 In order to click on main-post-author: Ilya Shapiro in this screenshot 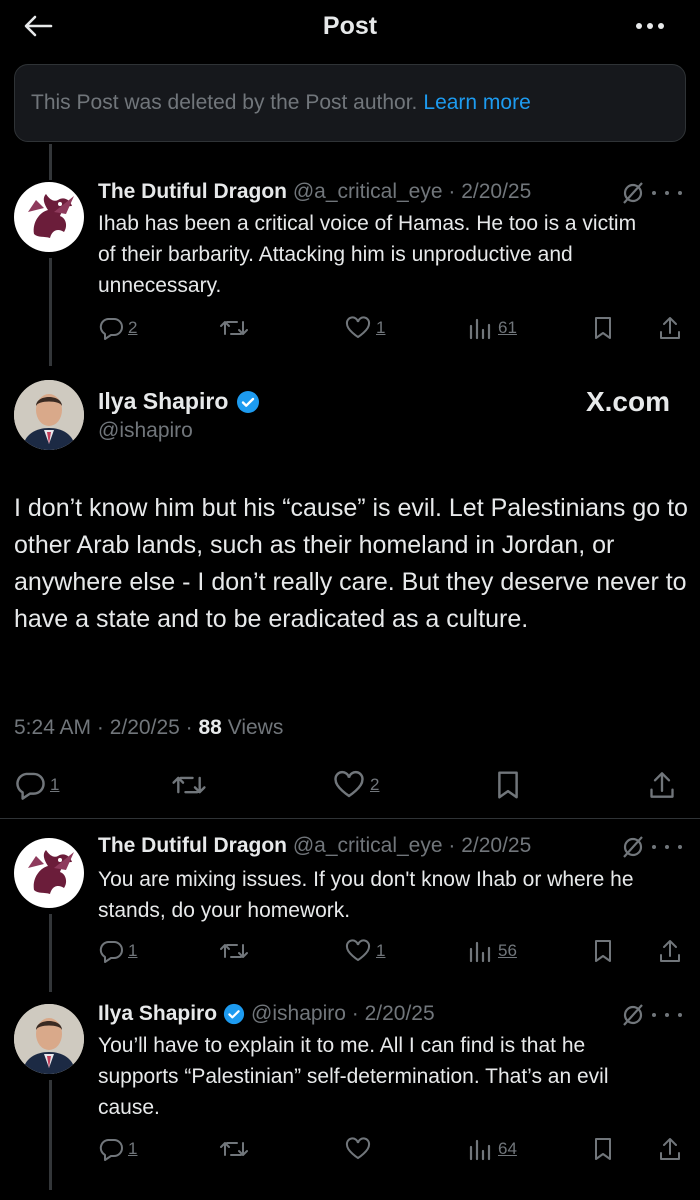, I will do `click(179, 401)`.